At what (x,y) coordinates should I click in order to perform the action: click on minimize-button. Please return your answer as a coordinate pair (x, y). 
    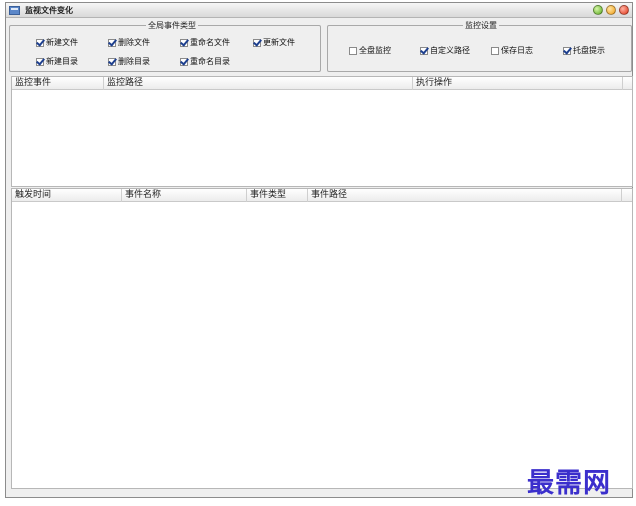
    Looking at the image, I should click on (598, 10).